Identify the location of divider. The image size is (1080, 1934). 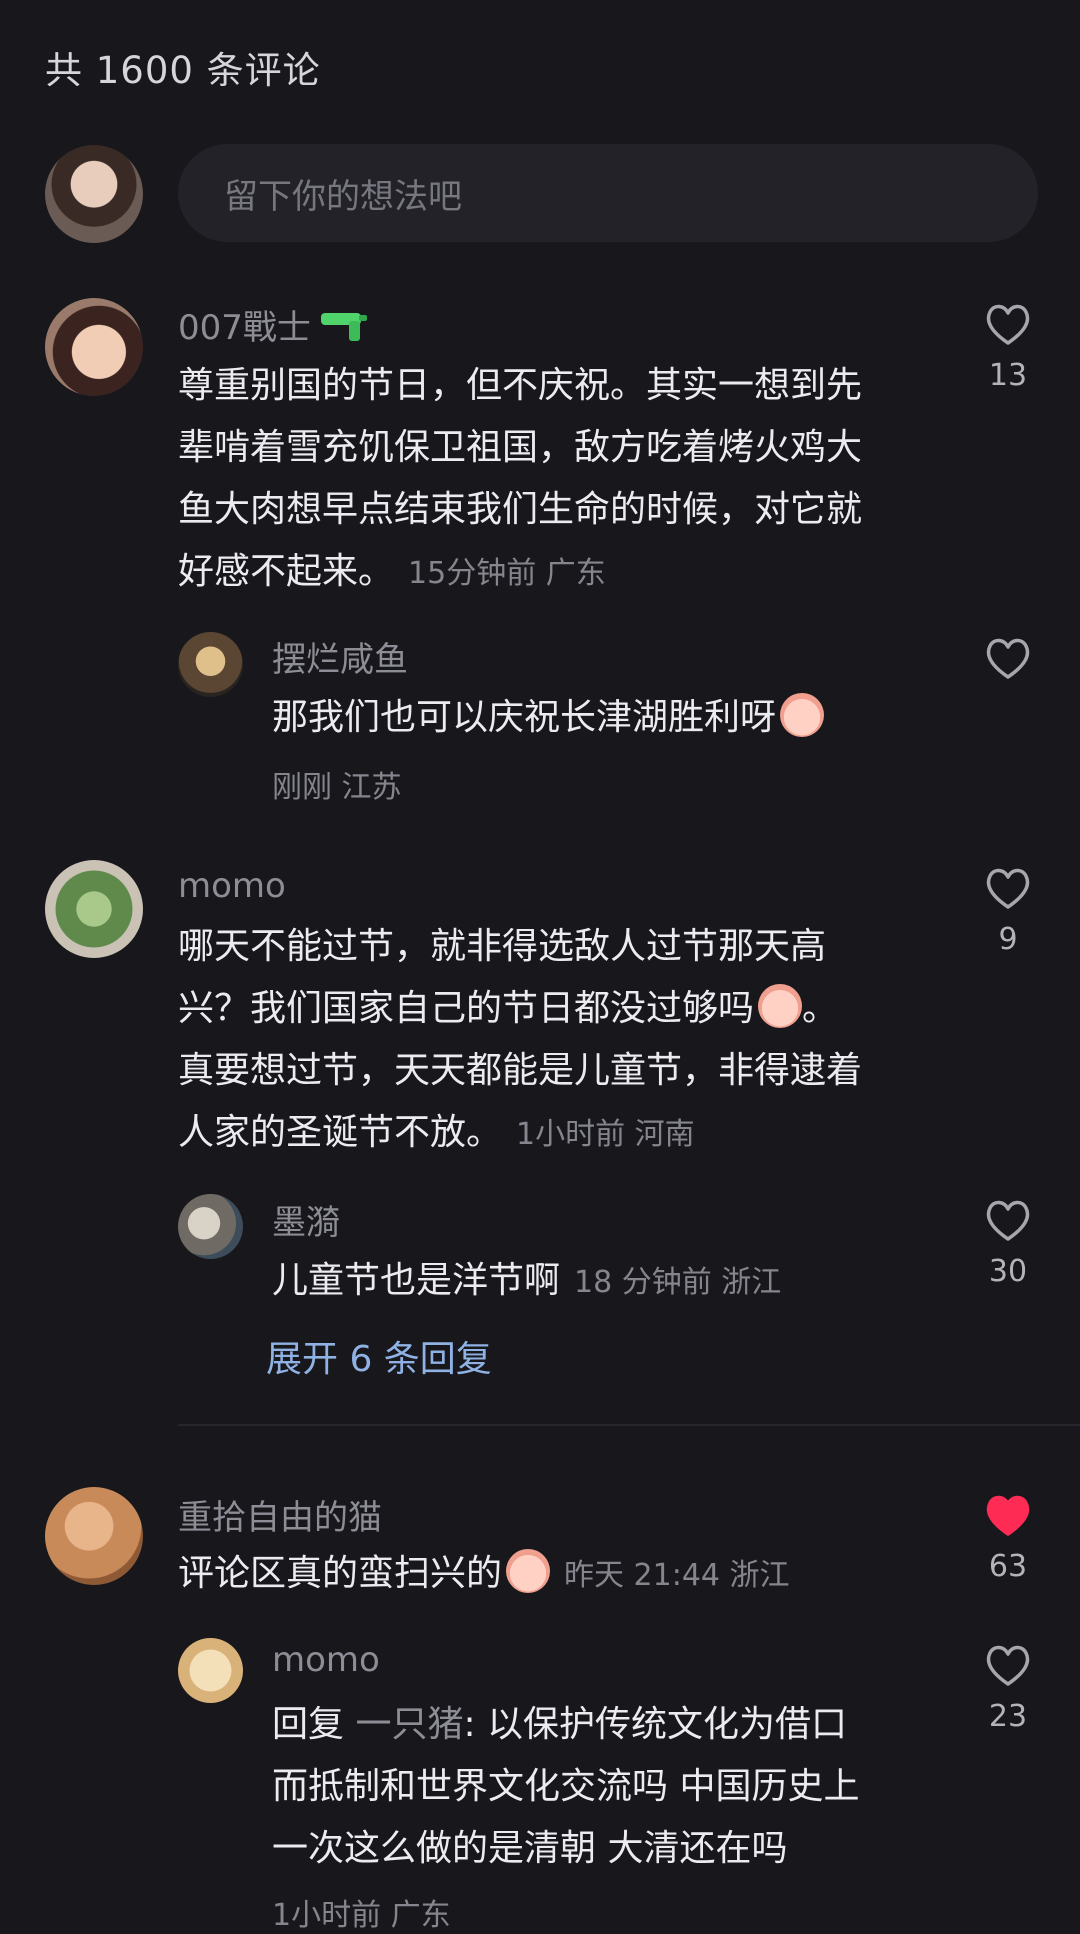
(629, 1425).